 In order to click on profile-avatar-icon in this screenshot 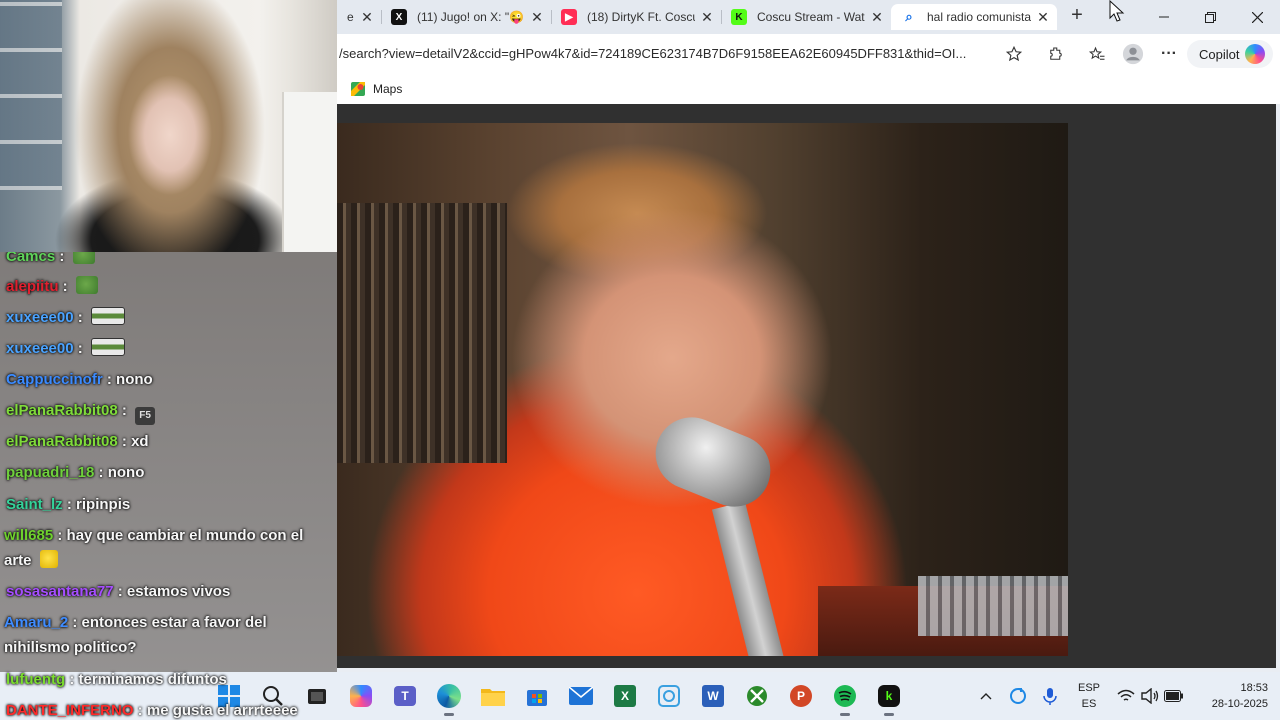, I will do `click(1133, 54)`.